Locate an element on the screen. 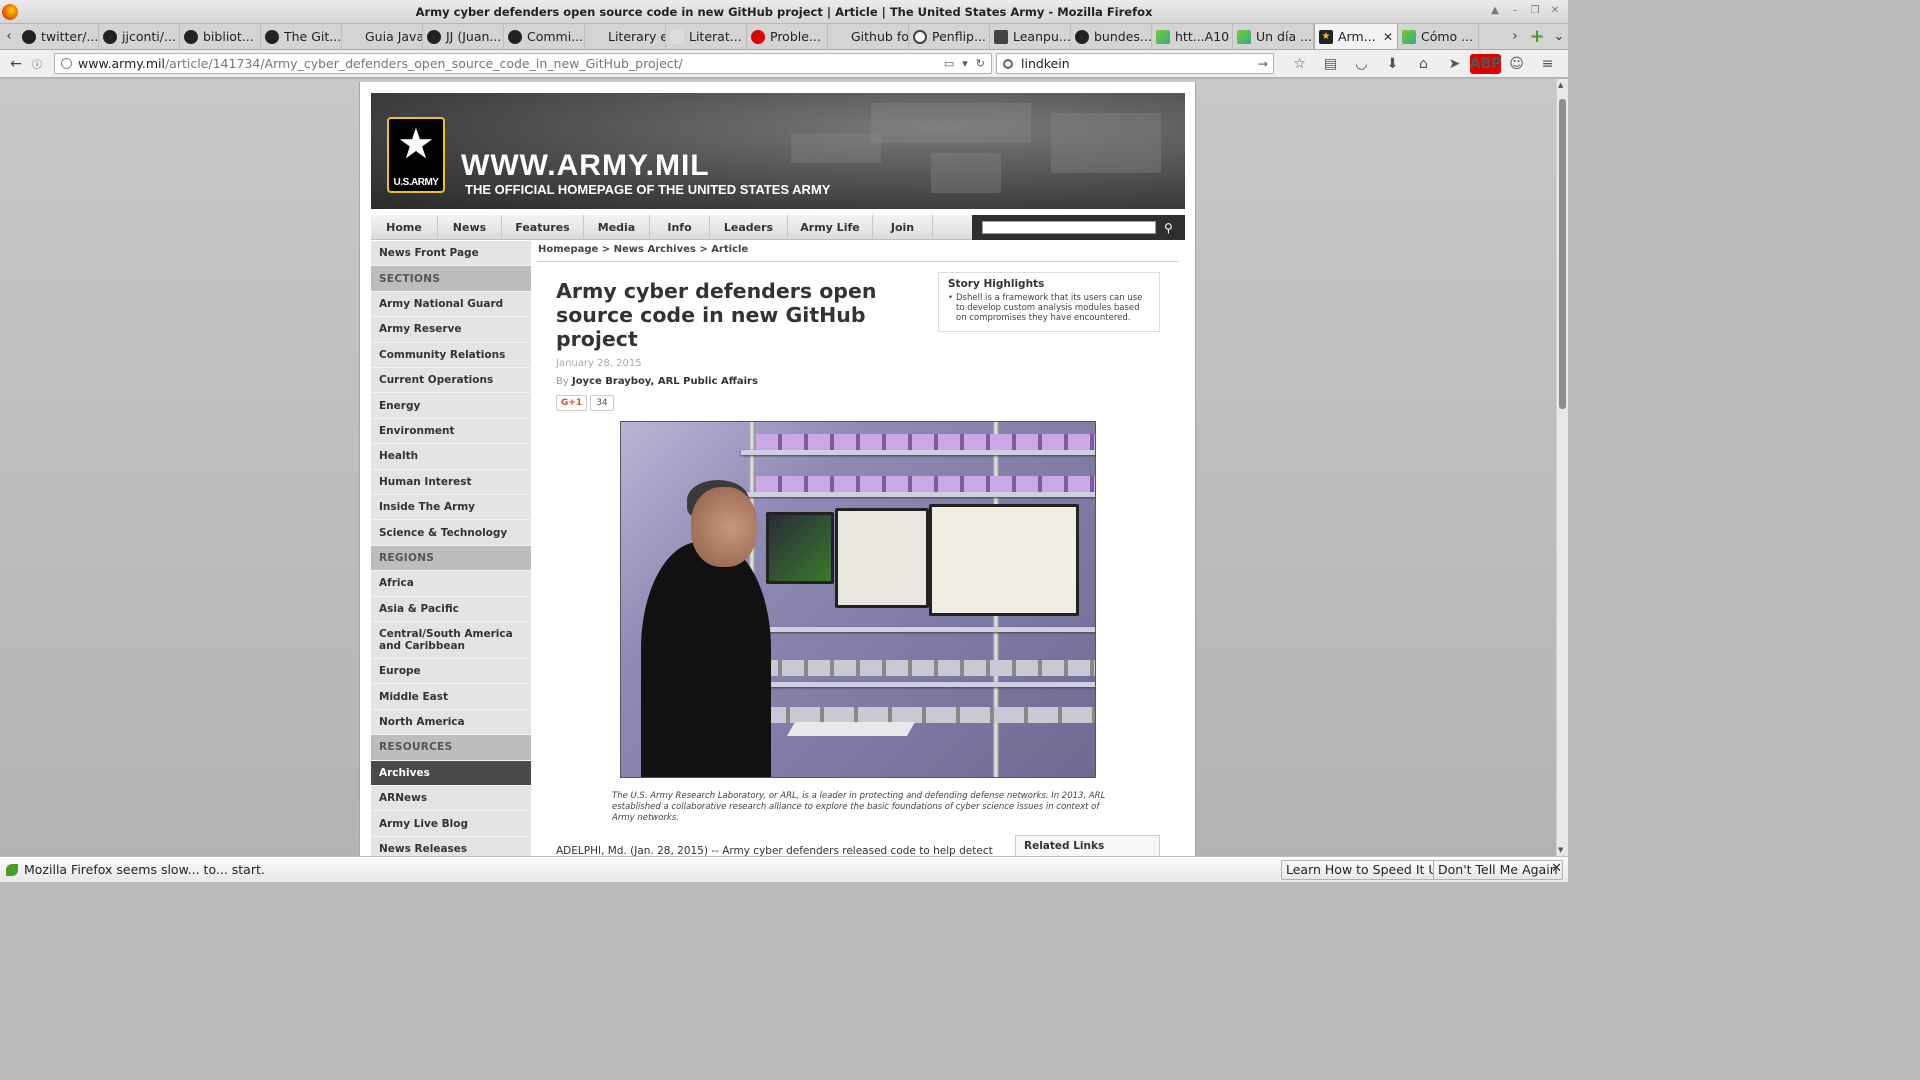 The width and height of the screenshot is (1920, 1080). tabs-scroll-right-icon: › is located at coordinates (1515, 36).